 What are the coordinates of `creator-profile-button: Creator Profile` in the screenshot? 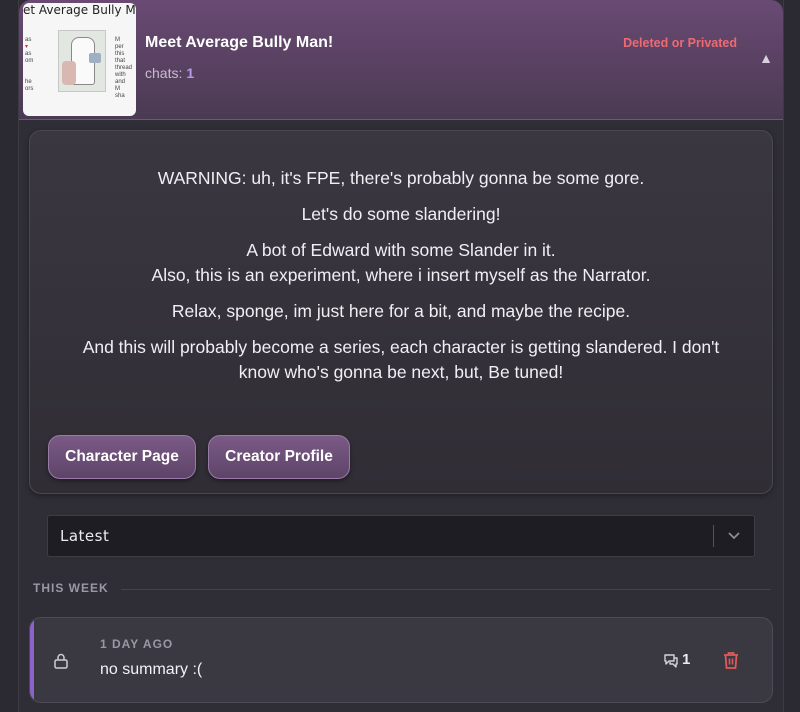 It's located at (279, 457).